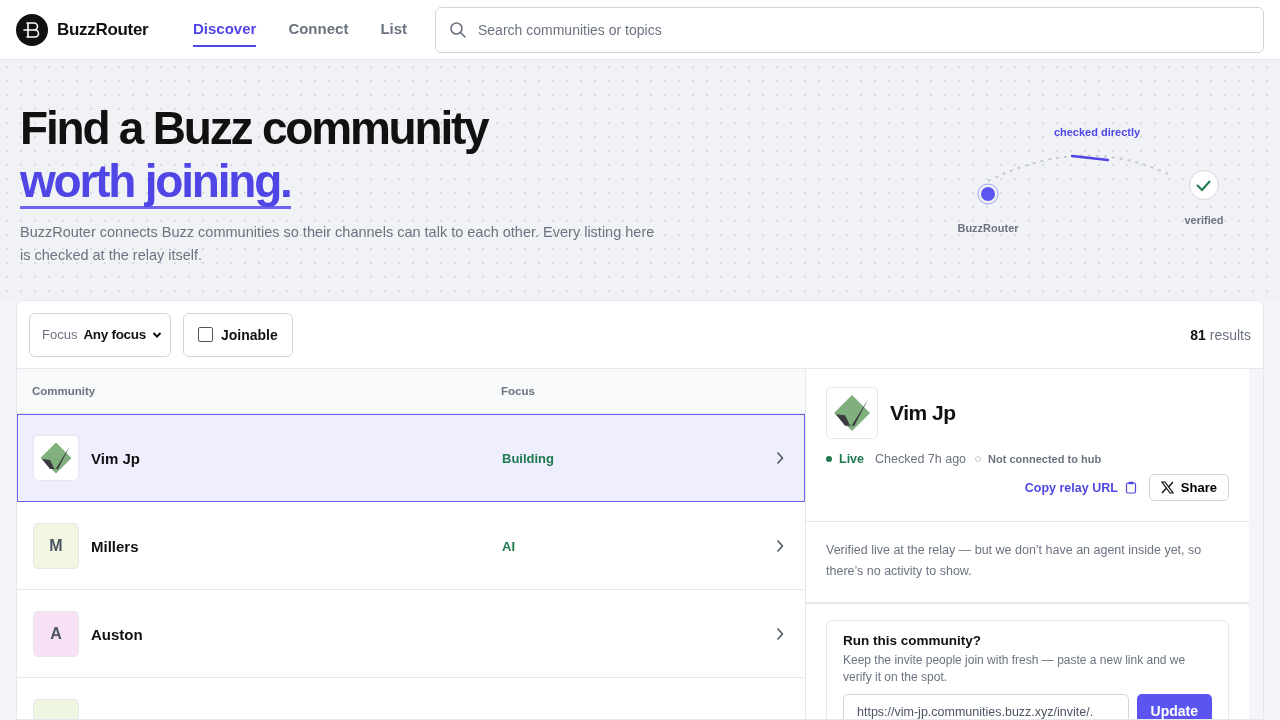 This screenshot has width=1280, height=720. Describe the element at coordinates (411, 458) in the screenshot. I see `community-row: Vim Jp Building` at that location.